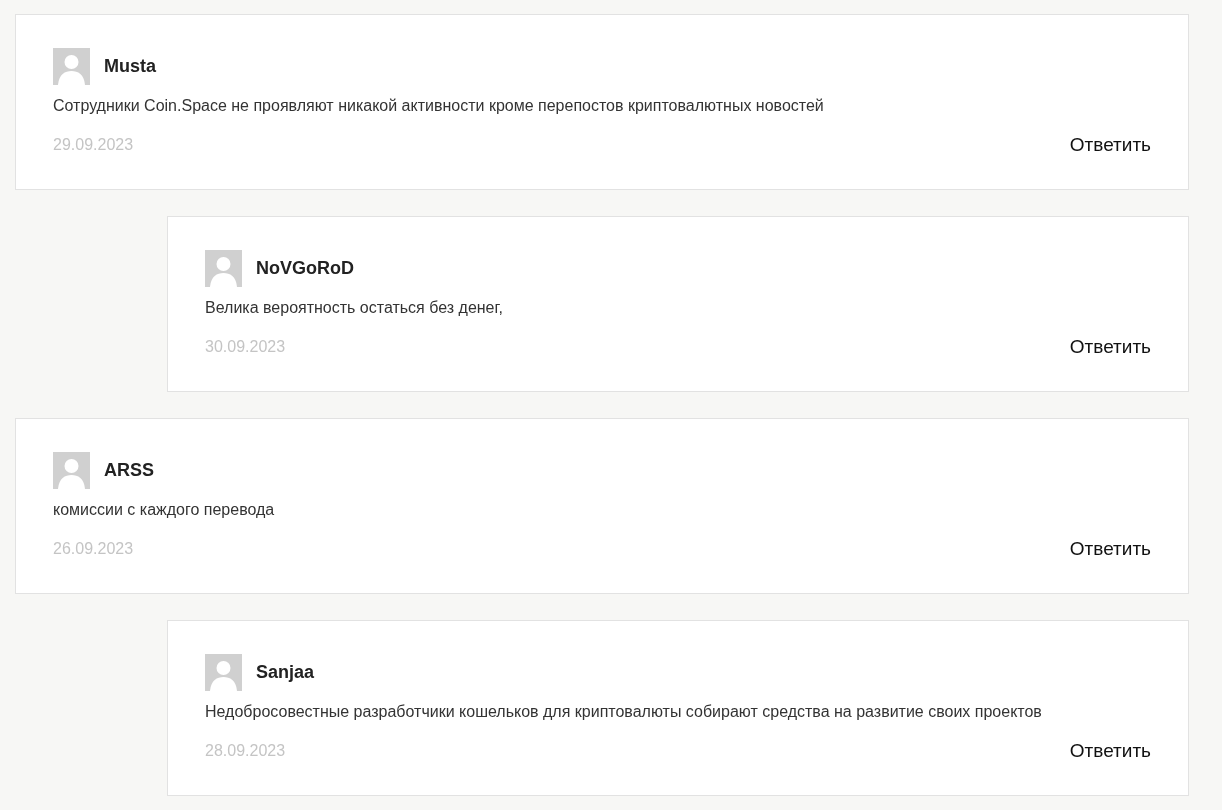  What do you see at coordinates (245, 751) in the screenshot?
I see `comment-date: 28.09.2023` at bounding box center [245, 751].